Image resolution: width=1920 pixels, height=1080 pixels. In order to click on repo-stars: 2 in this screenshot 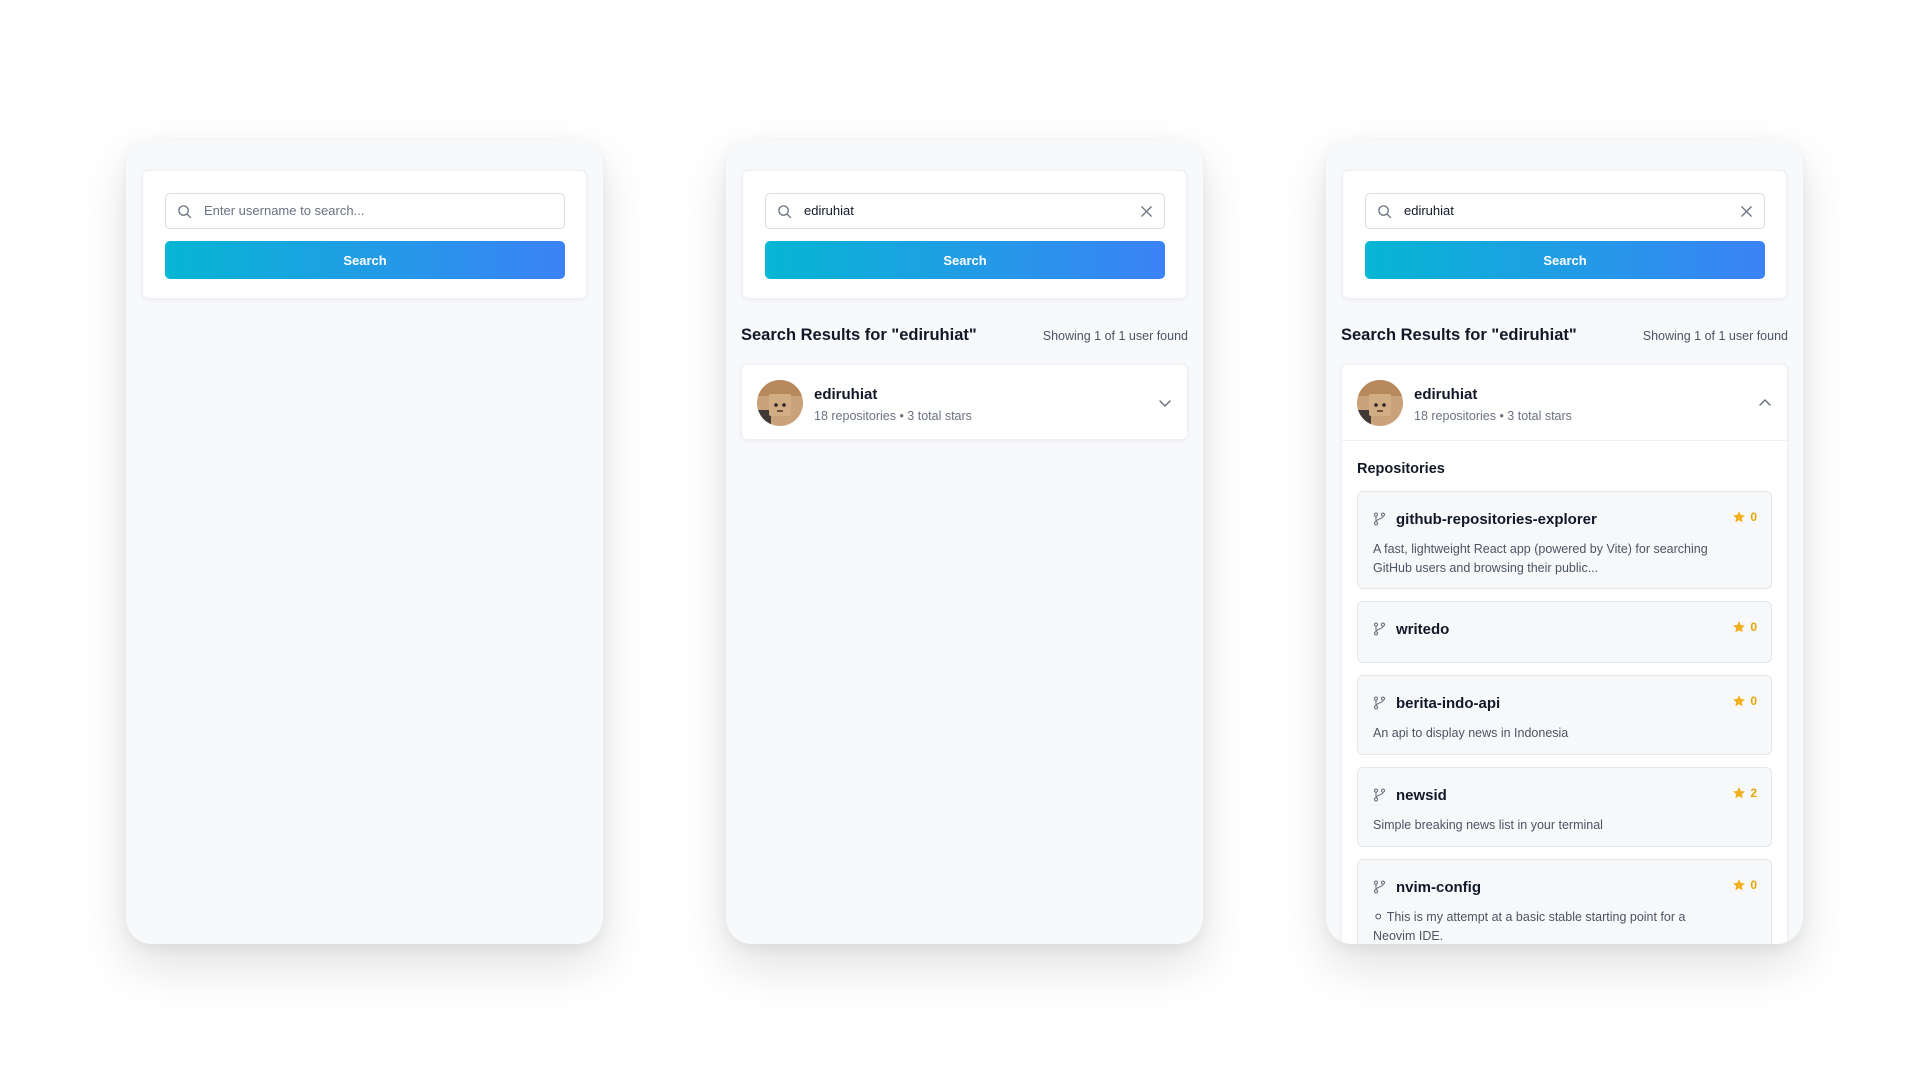, I will do `click(1744, 793)`.